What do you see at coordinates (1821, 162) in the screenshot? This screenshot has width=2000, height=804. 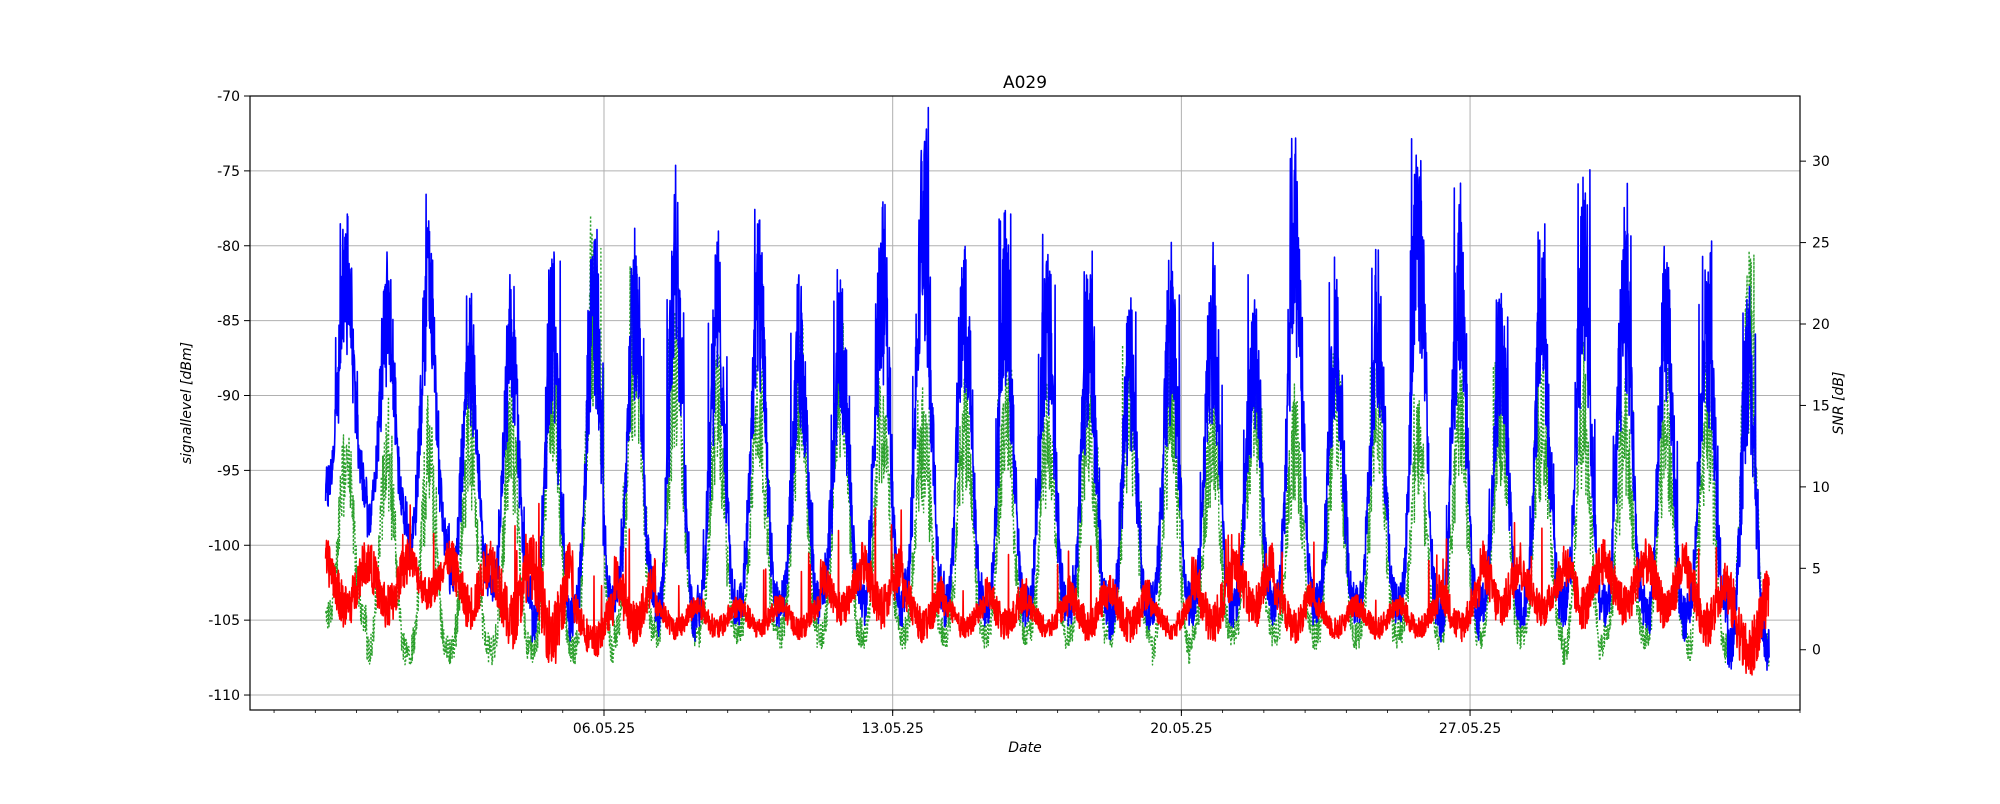 I see `y2-tick-label: 30` at bounding box center [1821, 162].